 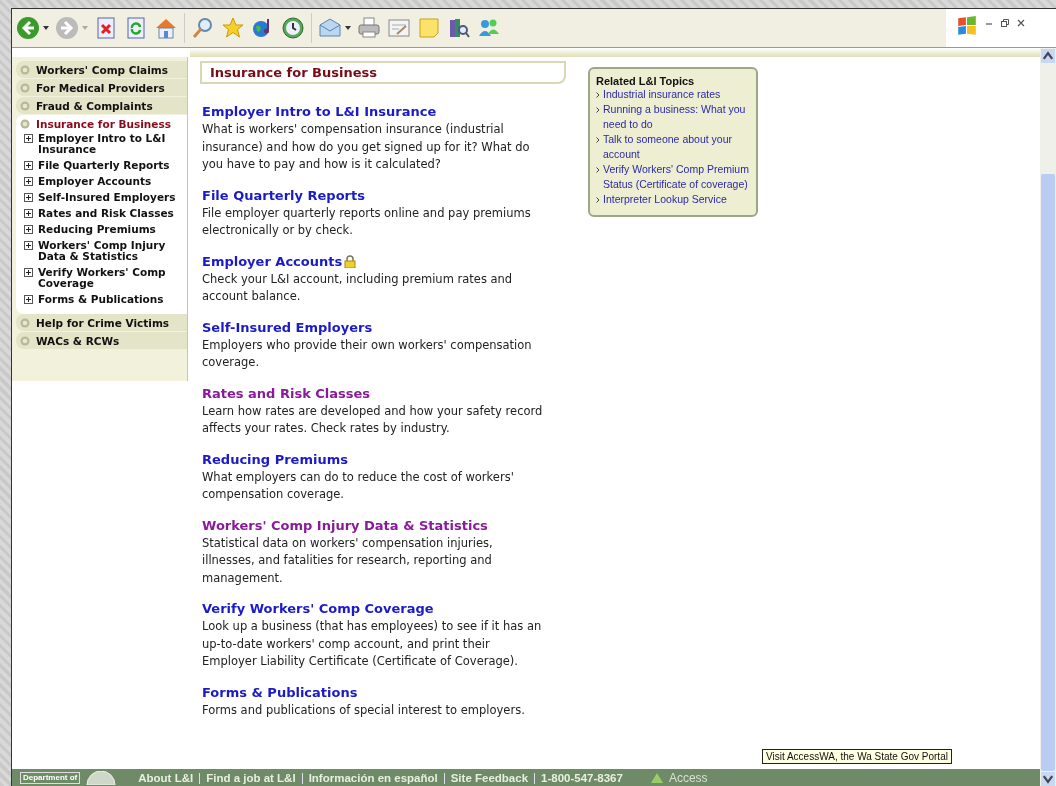 I want to click on back-icon, so click(x=28, y=28).